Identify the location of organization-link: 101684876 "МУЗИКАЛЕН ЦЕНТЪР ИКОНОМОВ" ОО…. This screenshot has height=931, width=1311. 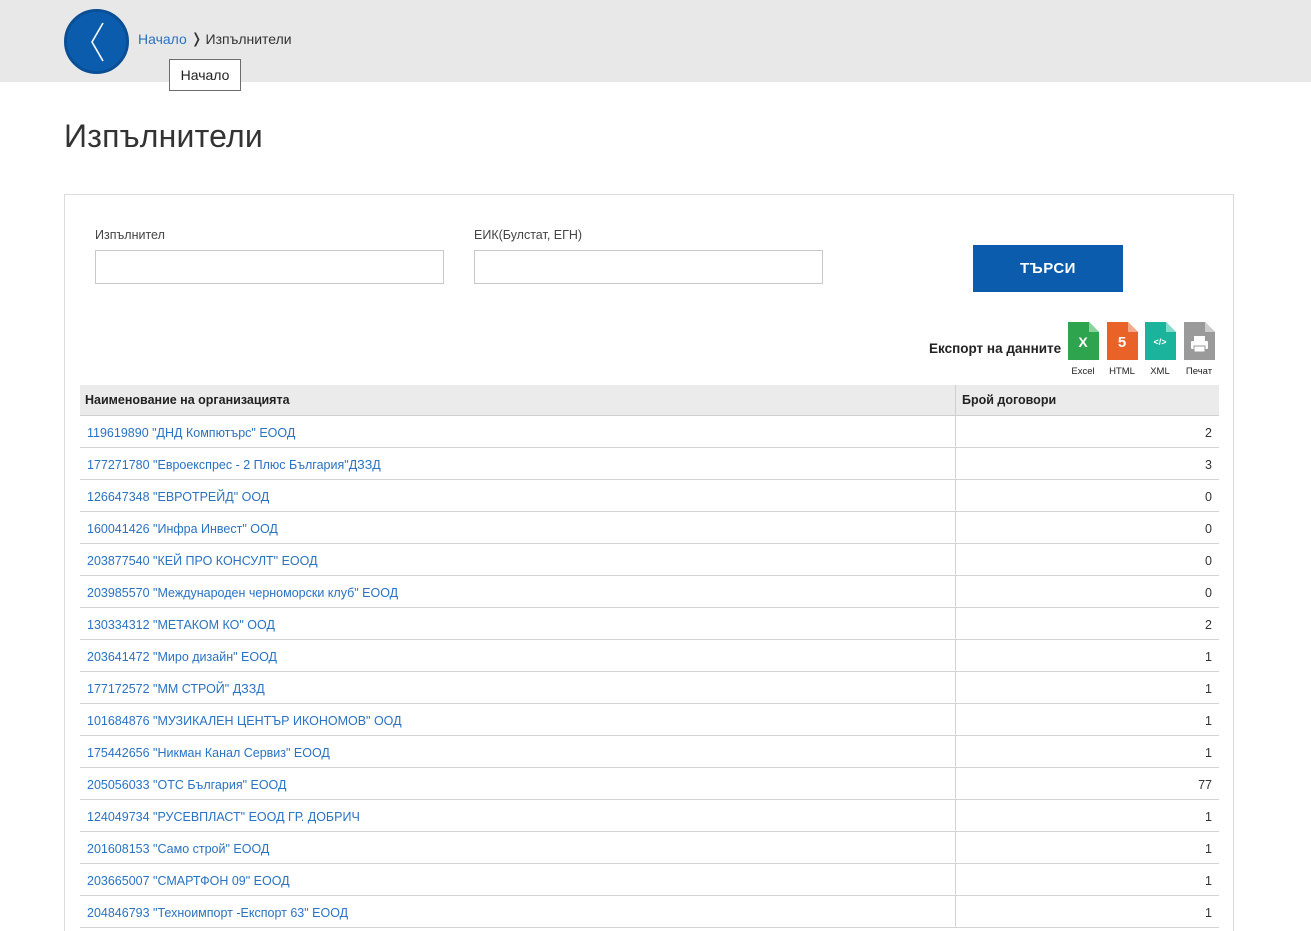
(244, 721).